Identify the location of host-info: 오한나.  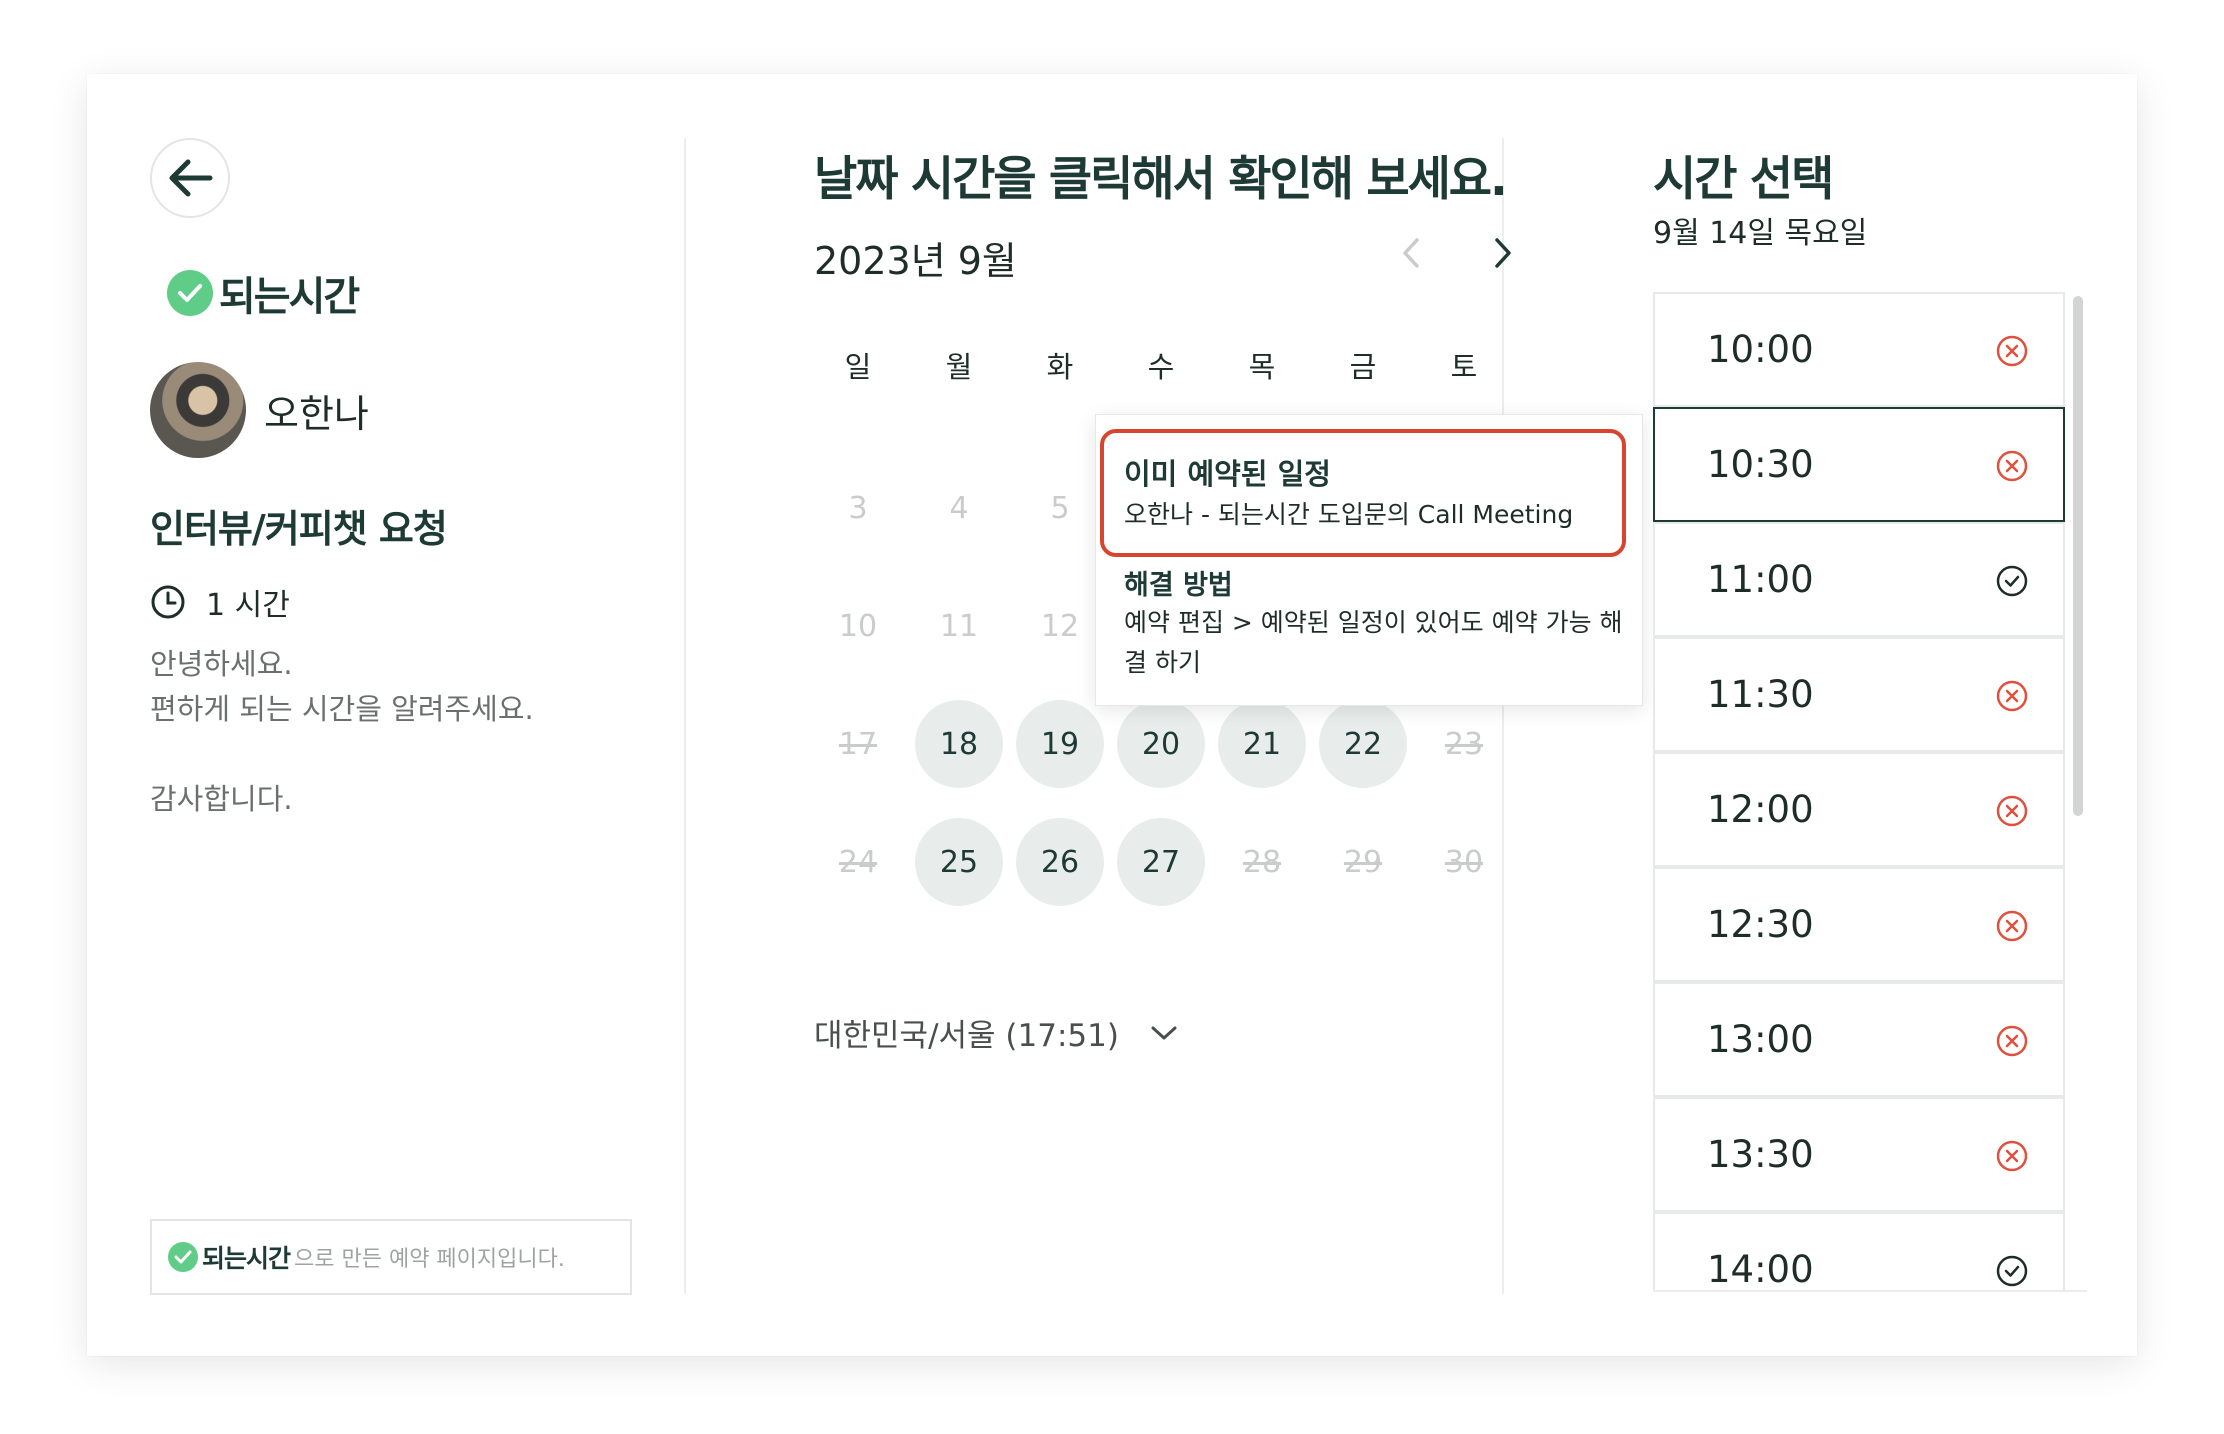
(259, 410).